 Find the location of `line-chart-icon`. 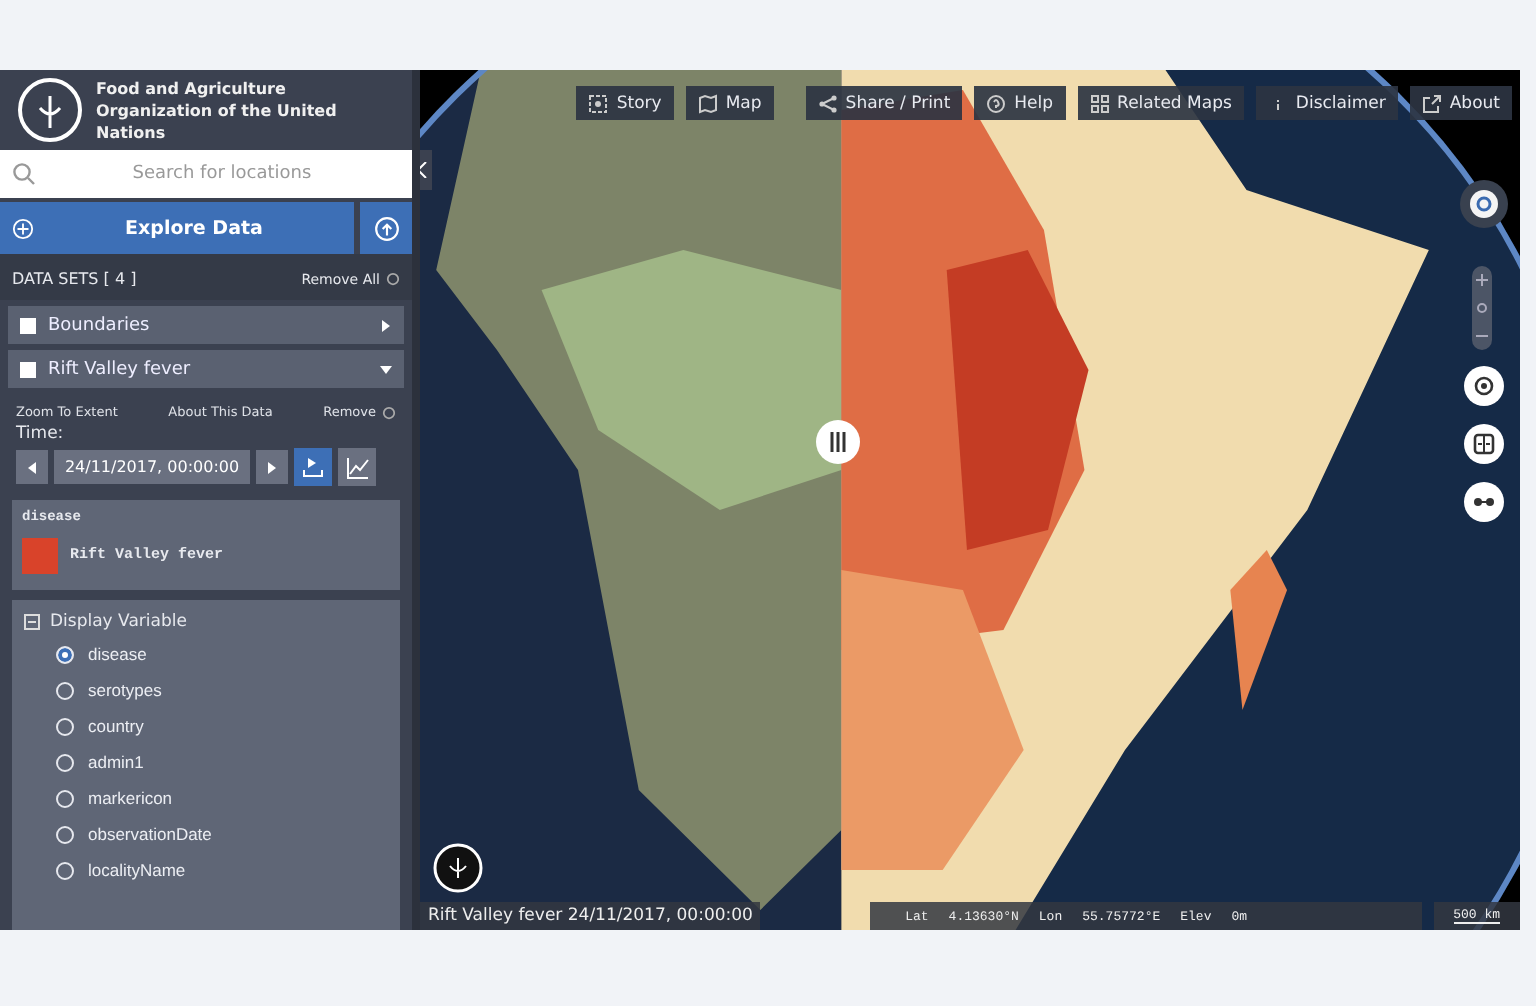

line-chart-icon is located at coordinates (357, 467).